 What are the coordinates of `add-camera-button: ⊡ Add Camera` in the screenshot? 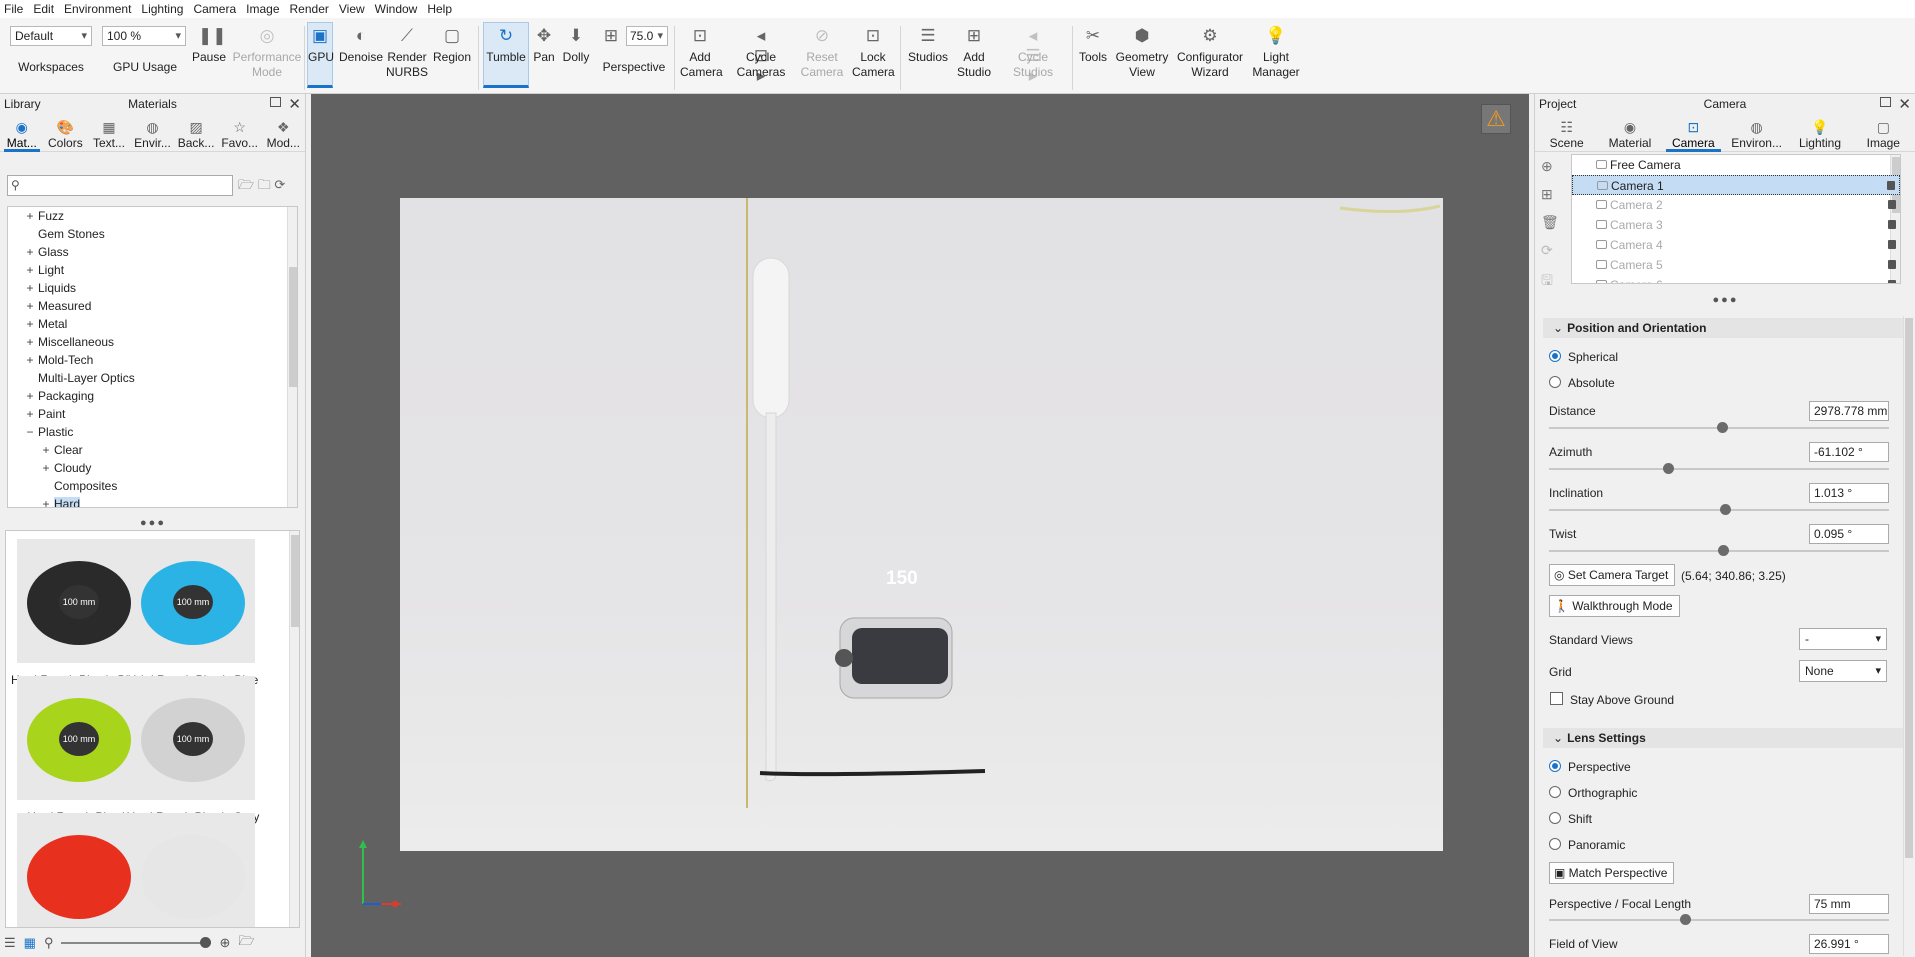 It's located at (701, 53).